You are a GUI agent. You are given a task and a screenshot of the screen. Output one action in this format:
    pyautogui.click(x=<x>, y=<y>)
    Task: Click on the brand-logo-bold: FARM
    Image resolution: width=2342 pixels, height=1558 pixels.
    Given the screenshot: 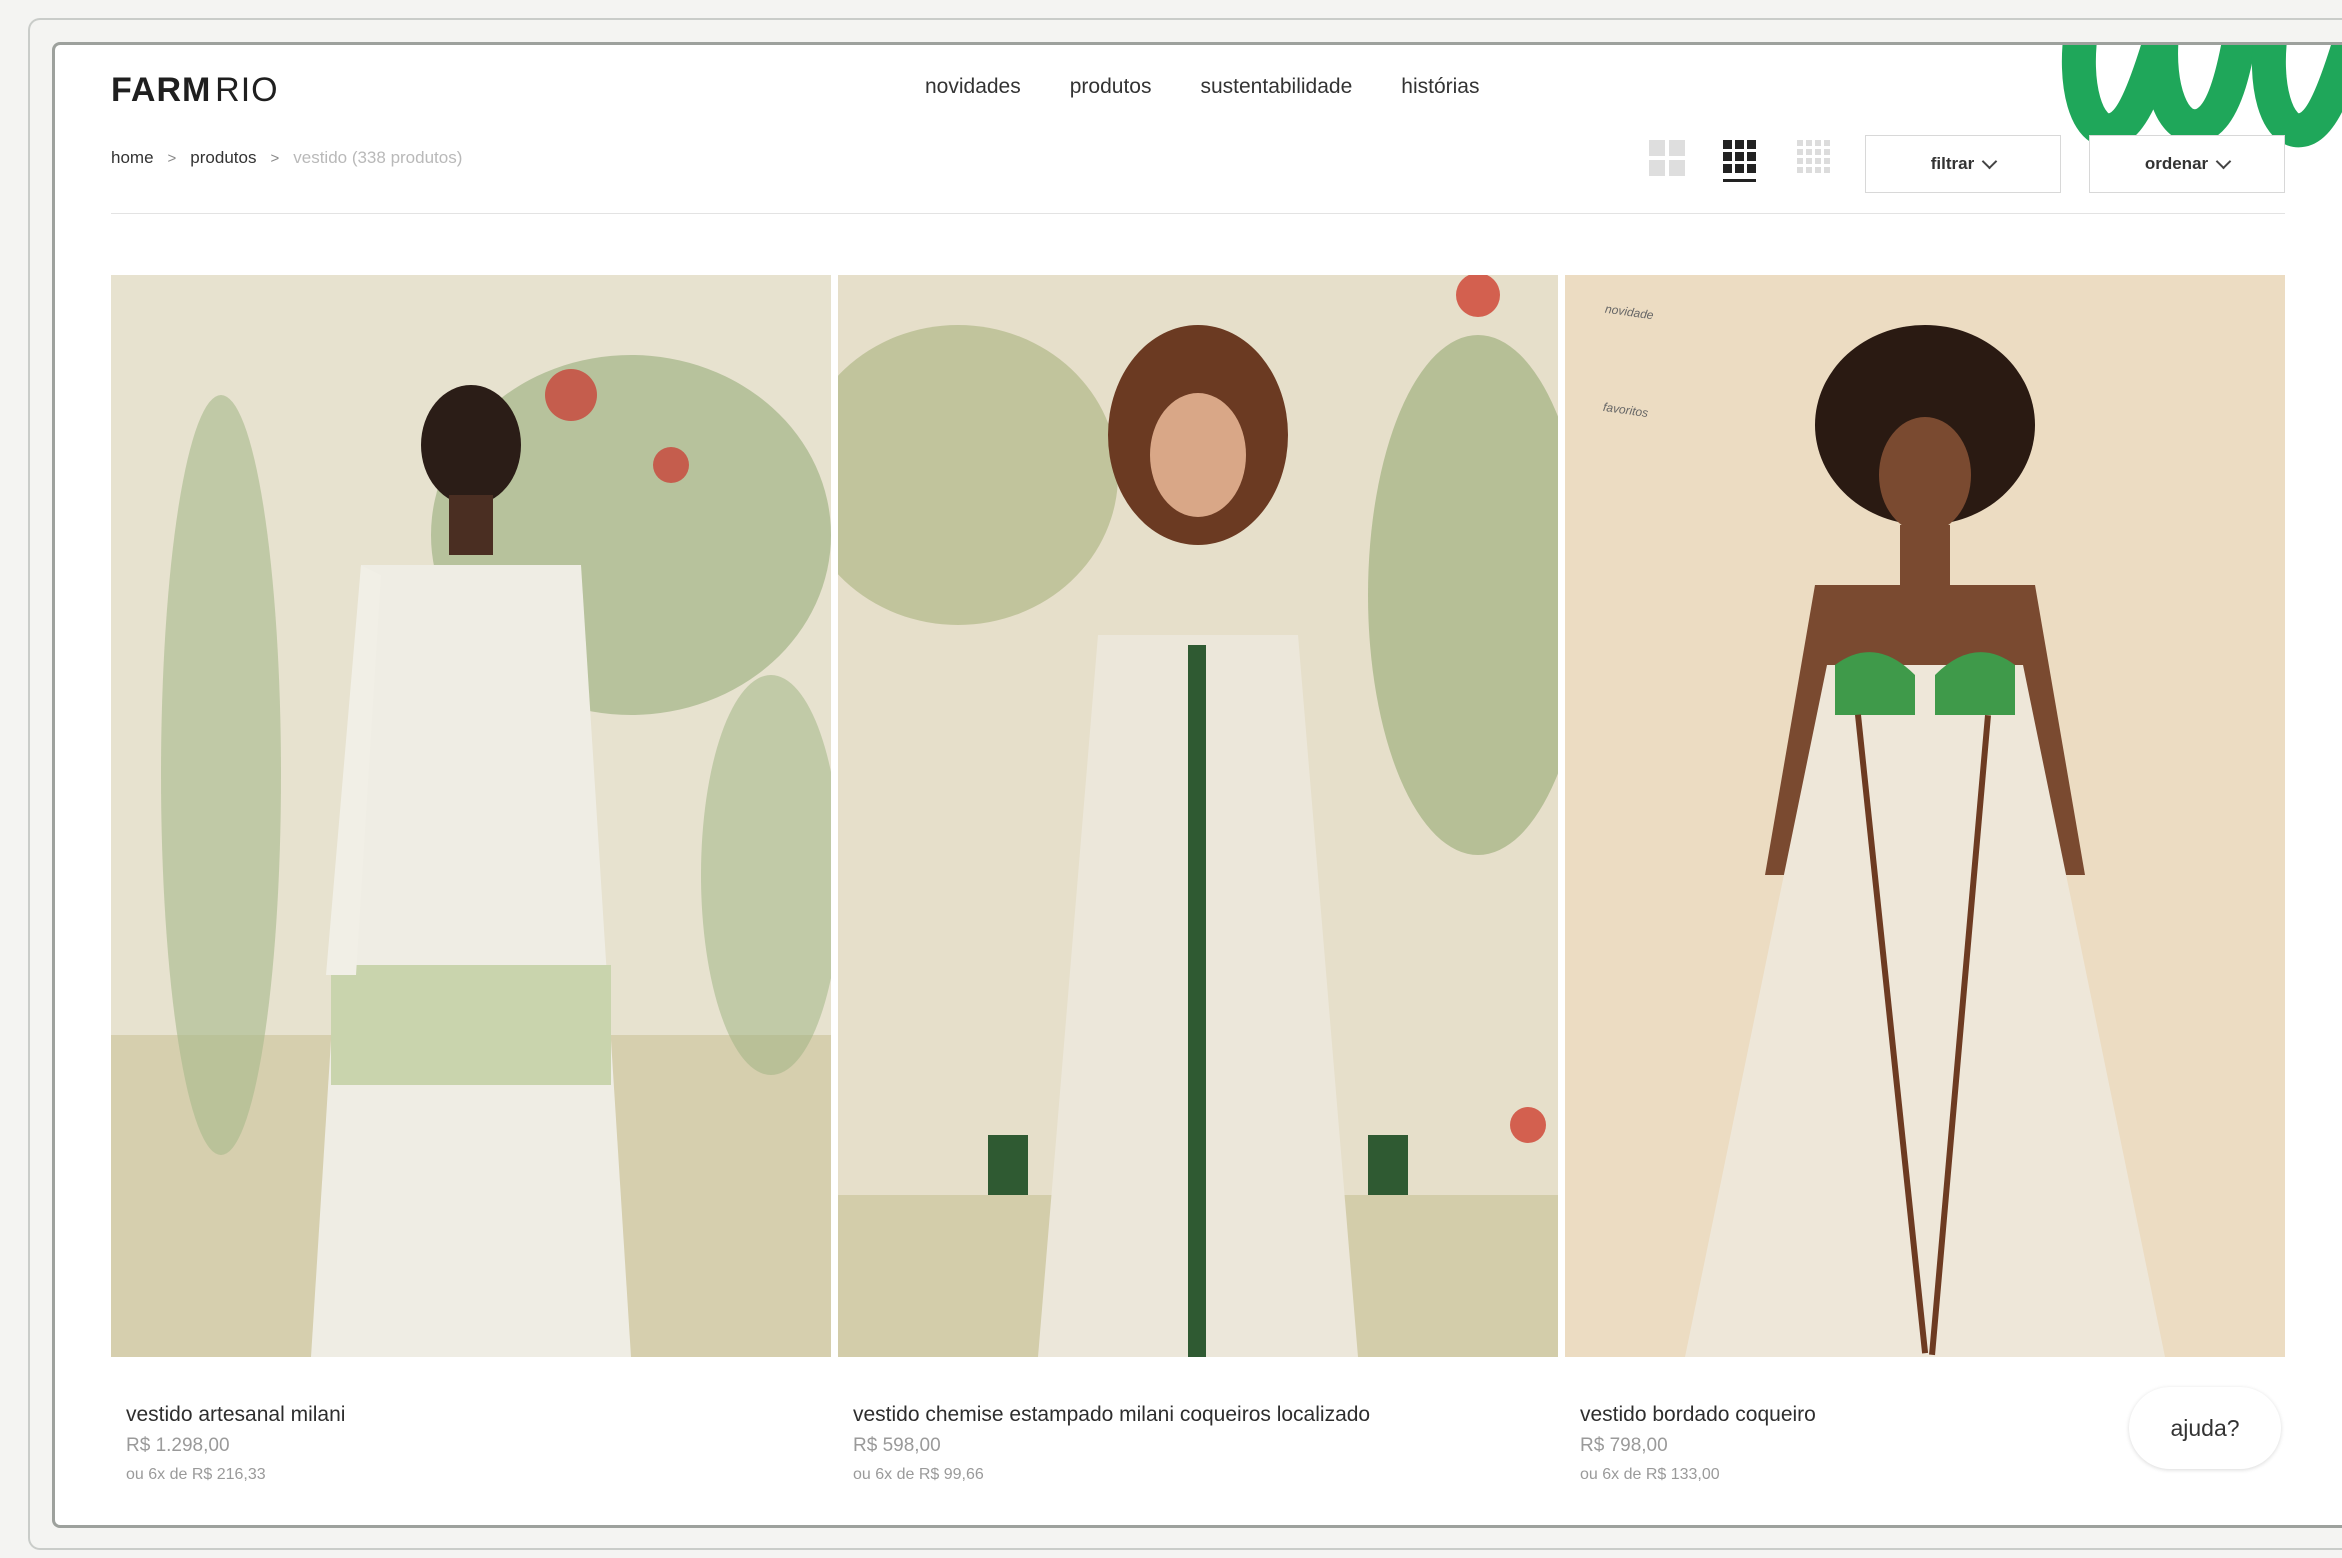 What is the action you would take?
    pyautogui.click(x=161, y=90)
    